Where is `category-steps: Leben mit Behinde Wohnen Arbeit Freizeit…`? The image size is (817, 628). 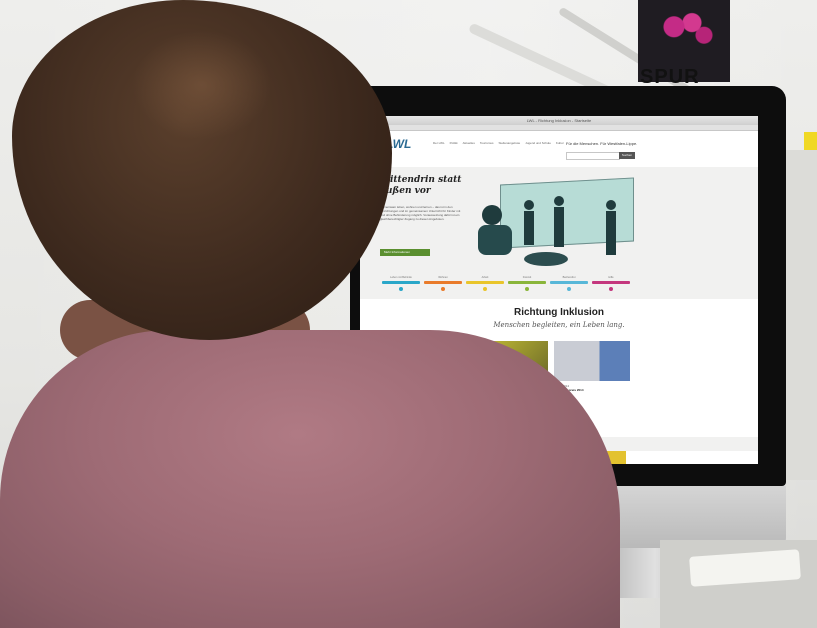 category-steps: Leben mit Behinde Wohnen Arbeit Freizeit… is located at coordinates (506, 283).